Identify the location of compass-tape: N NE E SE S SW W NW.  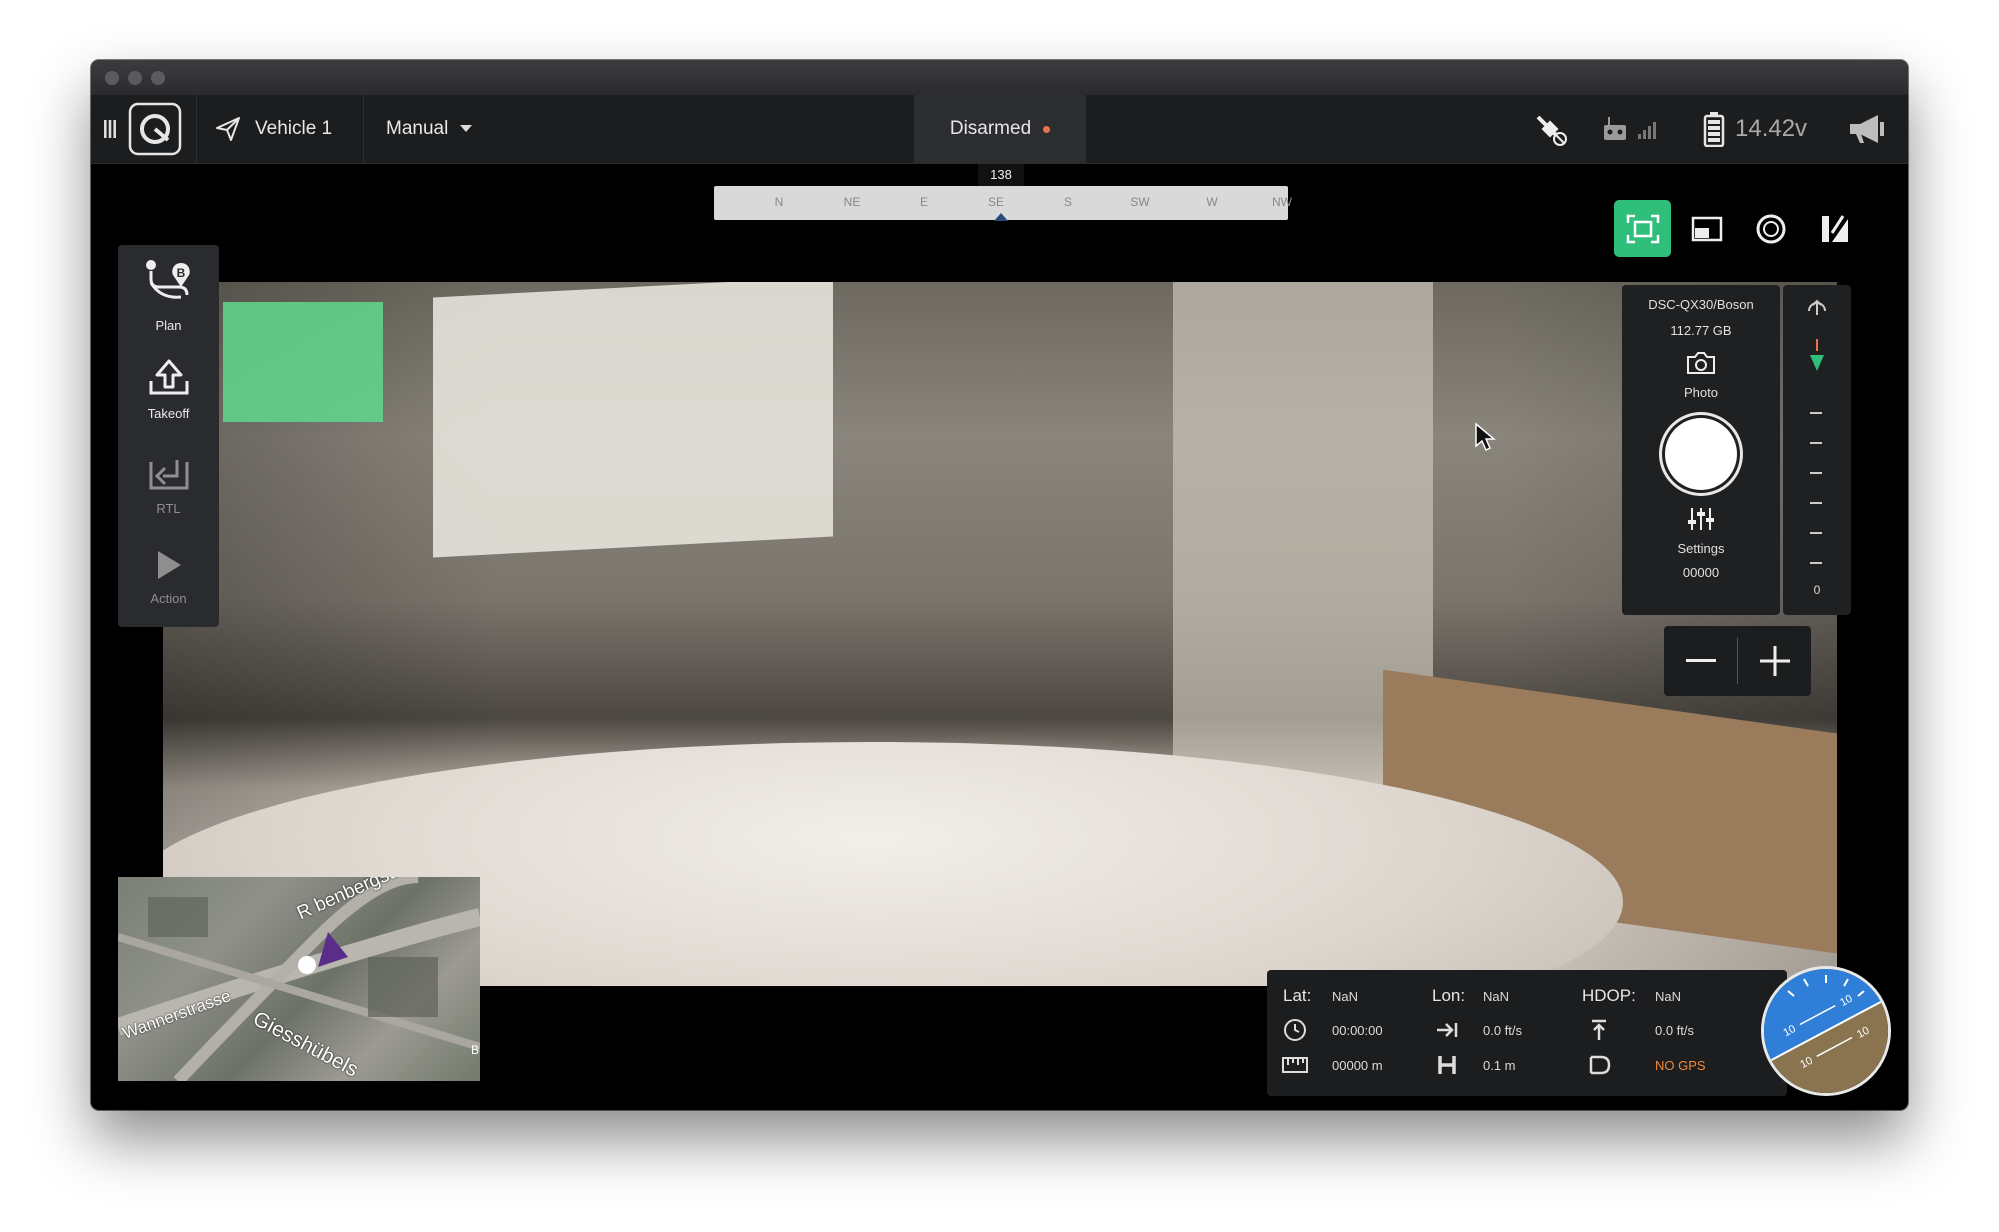
(1003, 203).